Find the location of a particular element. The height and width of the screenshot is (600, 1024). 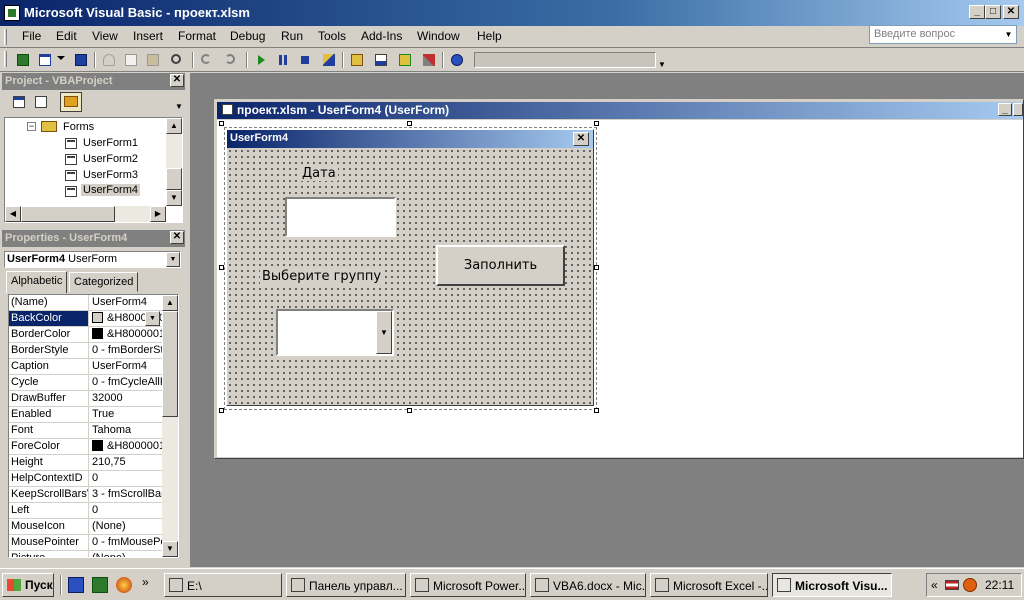

object-browser-icon is located at coordinates (405, 60).